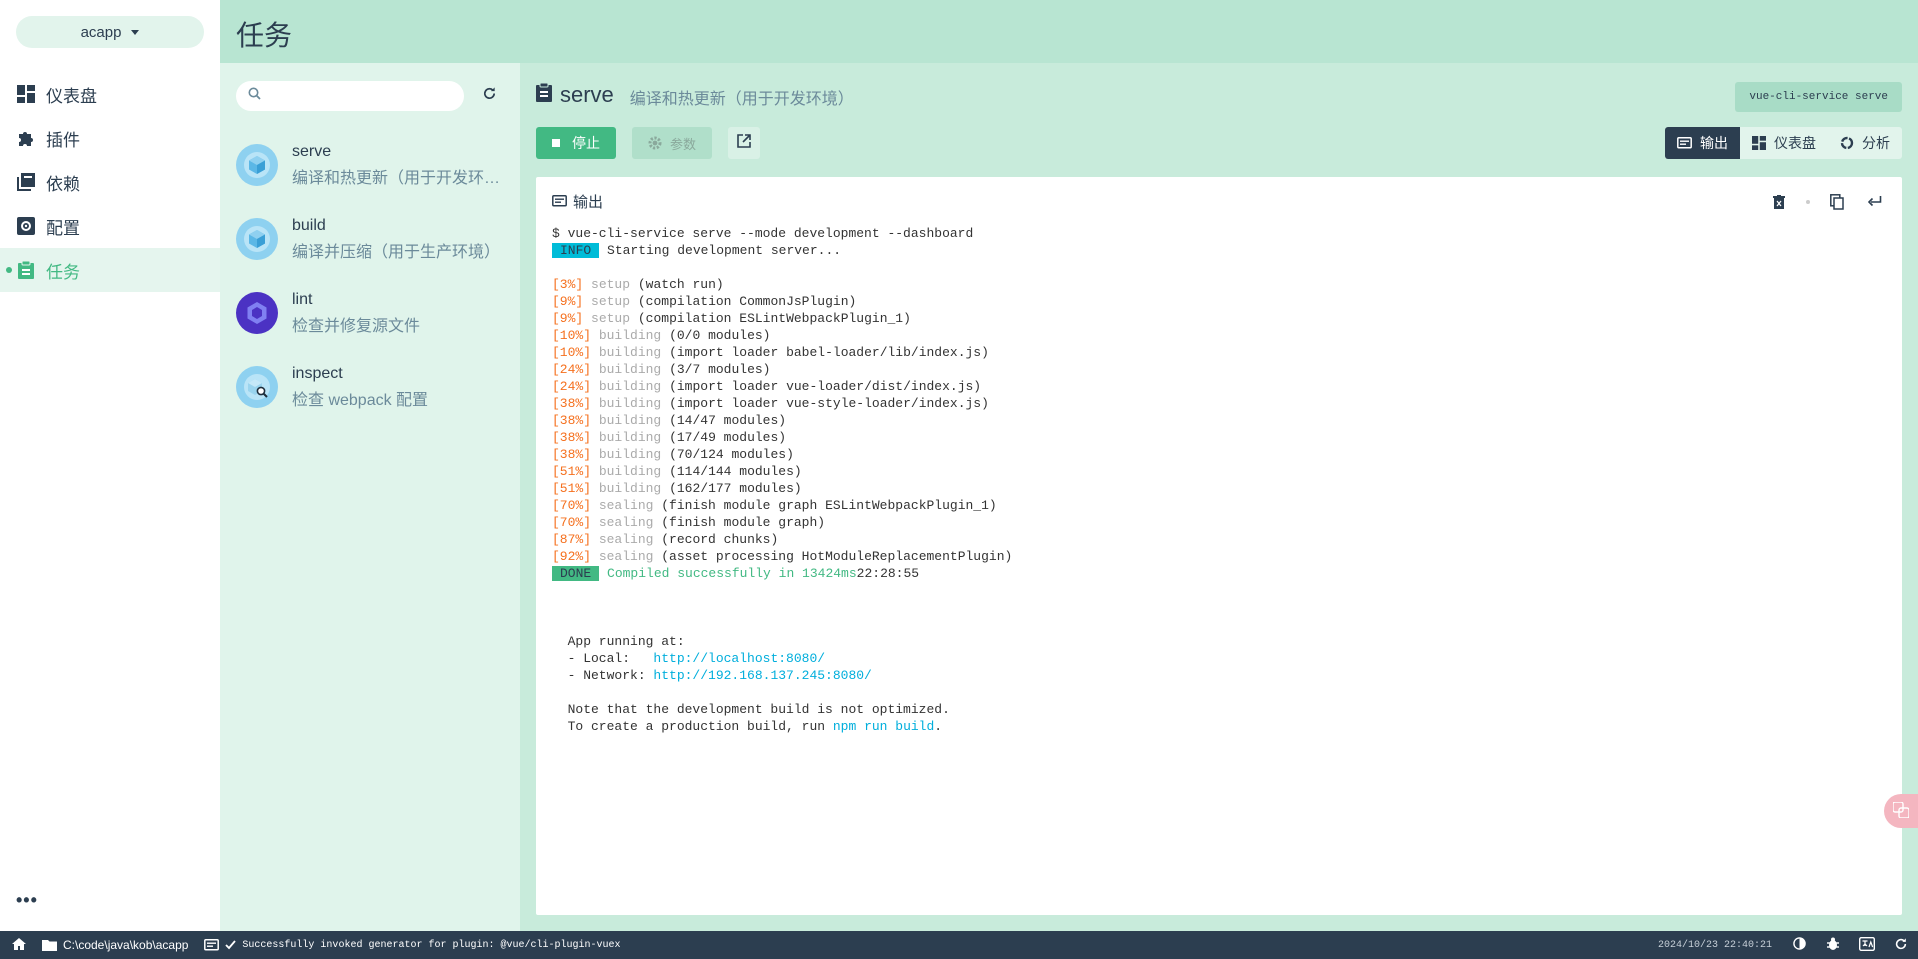 The height and width of the screenshot is (959, 1918). I want to click on task-item-lint: lint 检查并修复源文件, so click(378, 313).